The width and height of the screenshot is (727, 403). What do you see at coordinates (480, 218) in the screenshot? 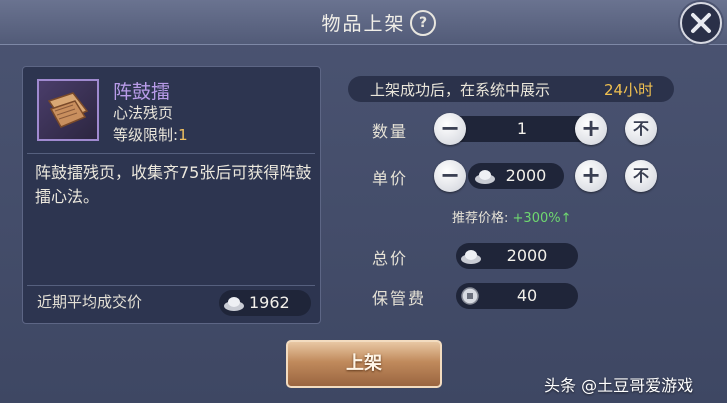
I see `recommend-label: 推荐价格:` at bounding box center [480, 218].